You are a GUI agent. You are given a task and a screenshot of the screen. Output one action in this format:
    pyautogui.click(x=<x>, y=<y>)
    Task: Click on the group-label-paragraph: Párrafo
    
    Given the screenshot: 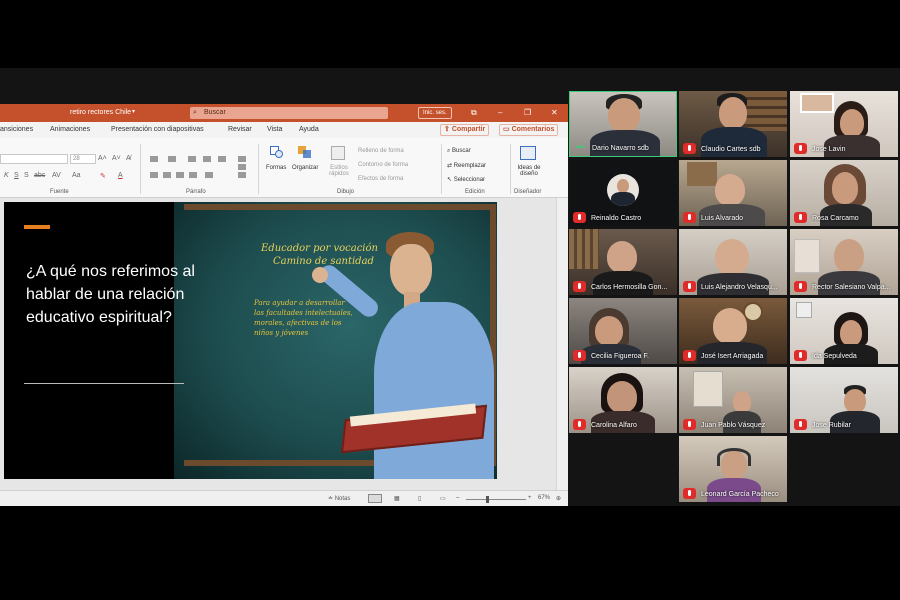 What is the action you would take?
    pyautogui.click(x=196, y=192)
    